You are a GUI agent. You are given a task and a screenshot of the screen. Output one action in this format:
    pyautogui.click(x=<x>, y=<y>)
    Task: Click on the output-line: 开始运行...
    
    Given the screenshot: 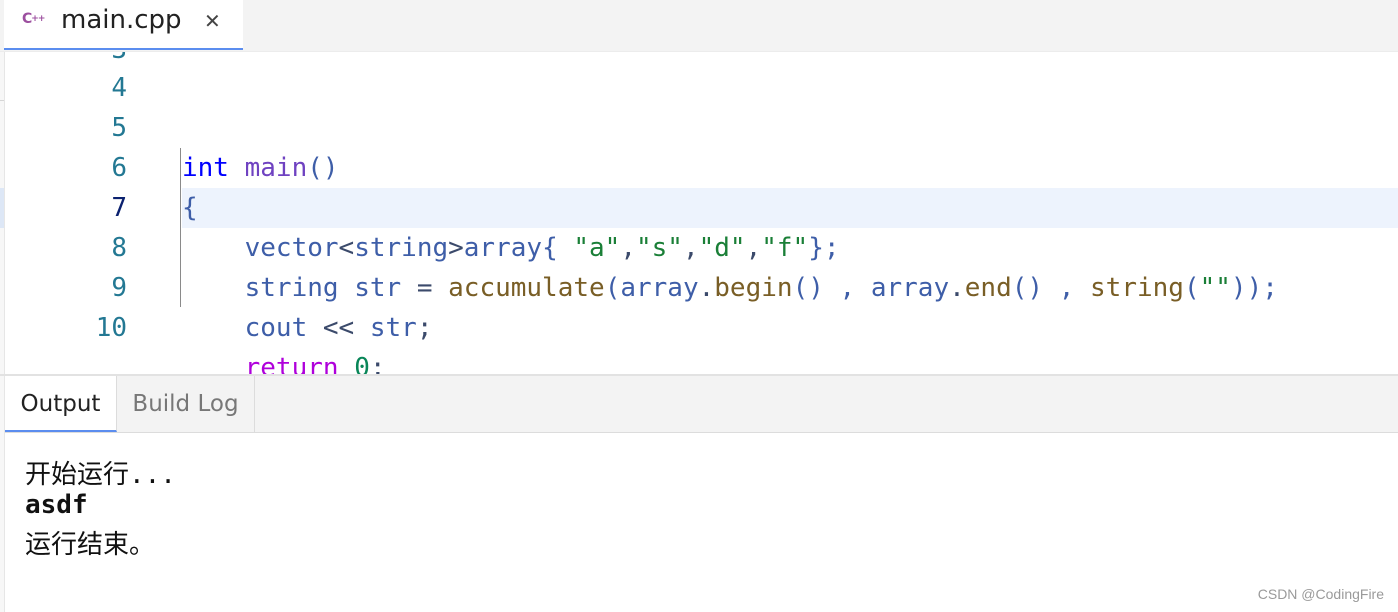 What is the action you would take?
    pyautogui.click(x=100, y=475)
    